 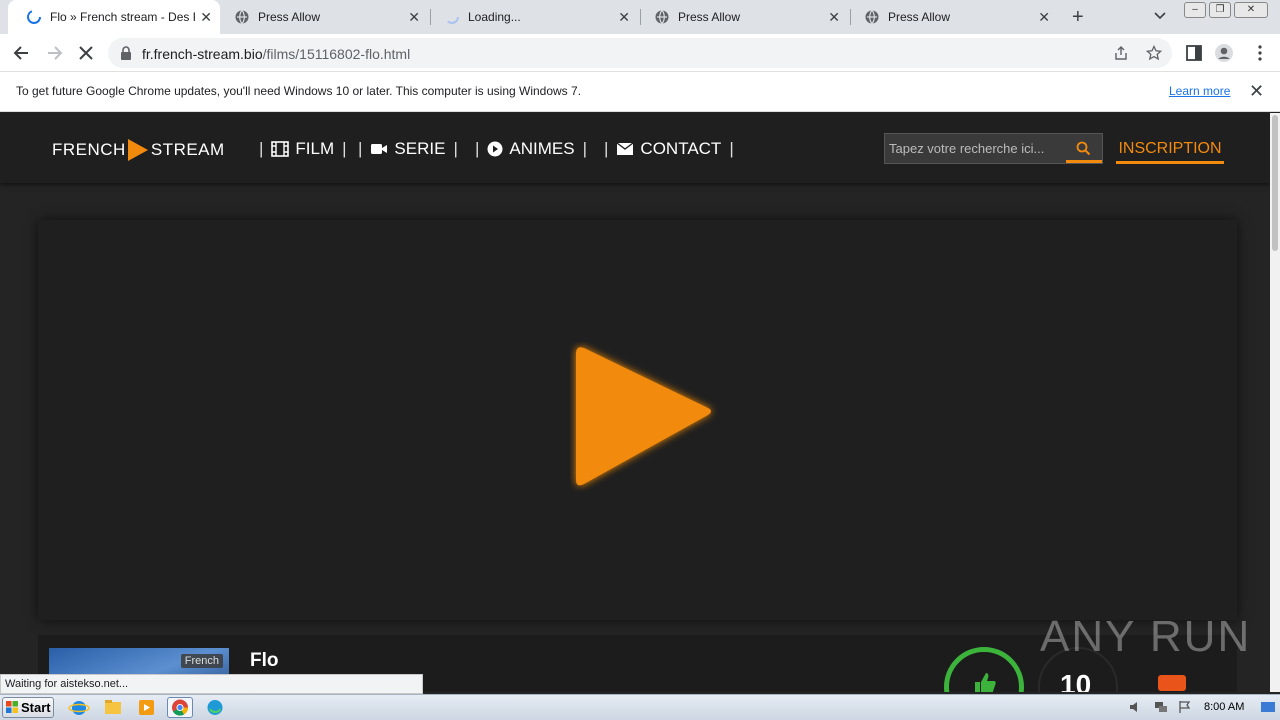 I want to click on edge-icon, so click(x=215, y=707).